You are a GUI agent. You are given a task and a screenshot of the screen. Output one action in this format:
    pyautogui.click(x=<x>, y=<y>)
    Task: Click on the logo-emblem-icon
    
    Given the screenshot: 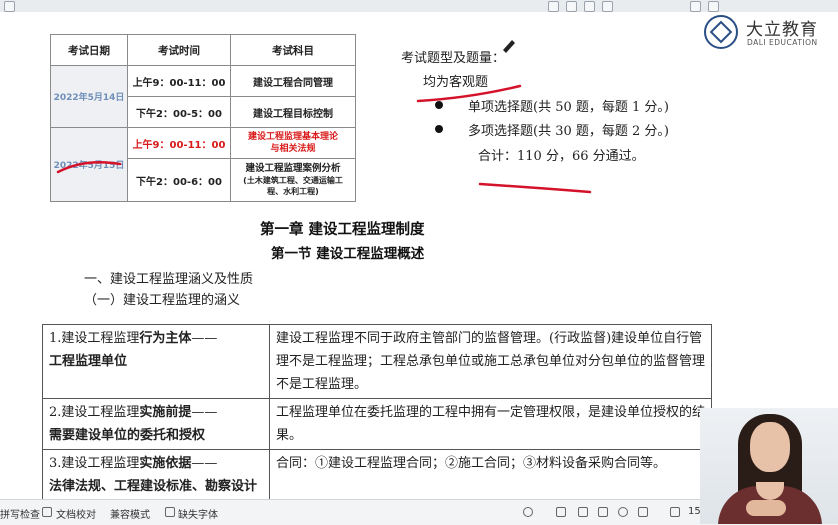 What is the action you would take?
    pyautogui.click(x=721, y=32)
    